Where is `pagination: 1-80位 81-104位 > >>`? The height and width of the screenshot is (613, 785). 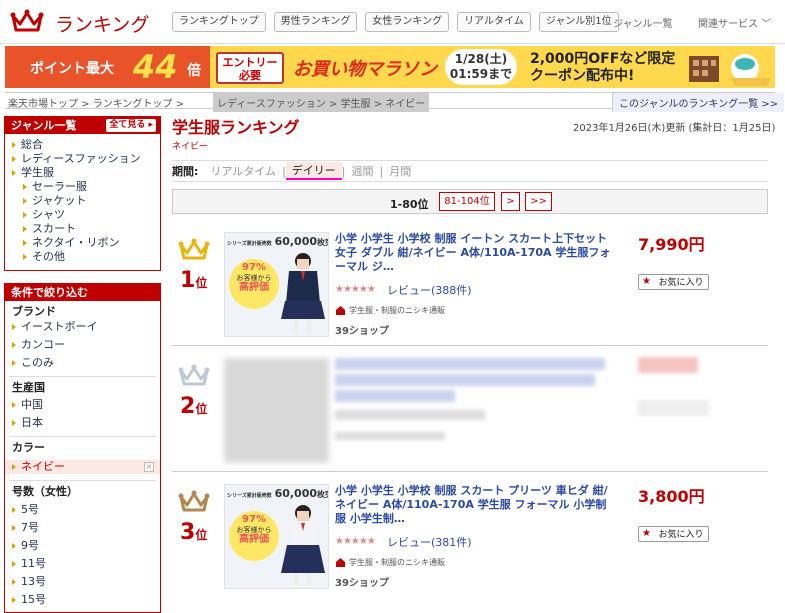 pagination: 1-80位 81-104位 > >> is located at coordinates (470, 201).